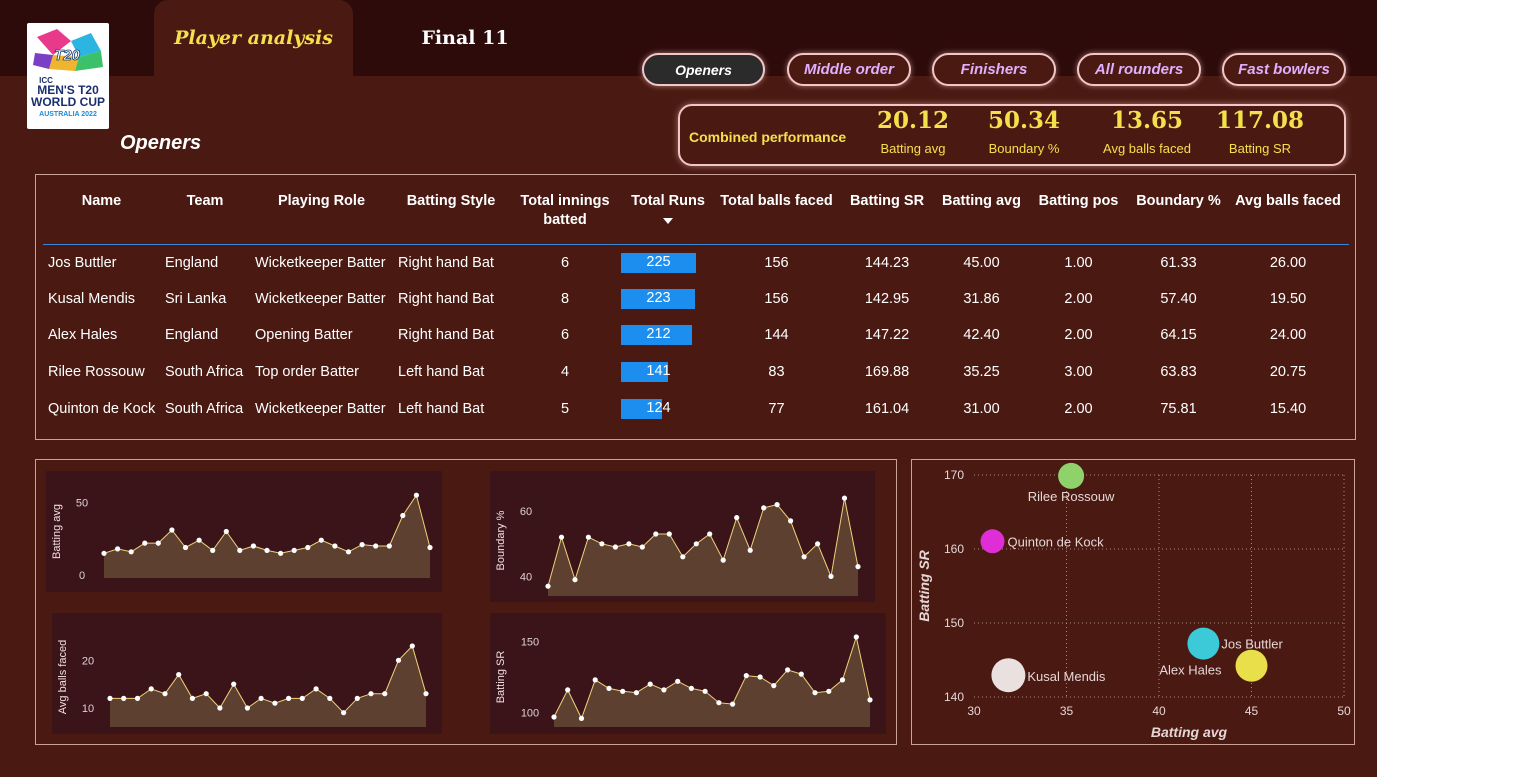 The width and height of the screenshot is (1514, 777). What do you see at coordinates (267, 536) in the screenshot?
I see `batting-avg-area` at bounding box center [267, 536].